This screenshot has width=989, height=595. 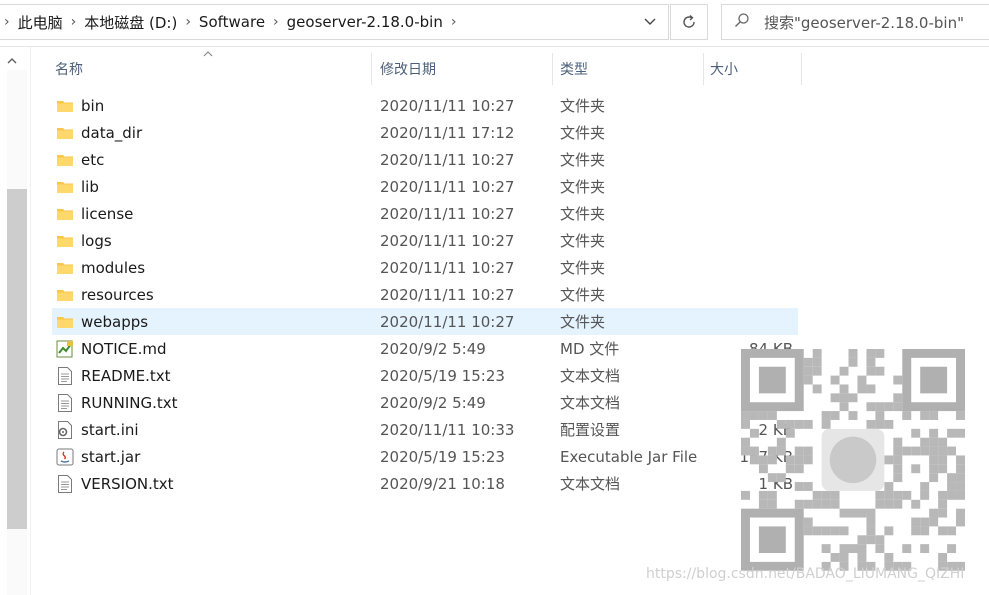 I want to click on file-name: webapps, so click(x=114, y=321).